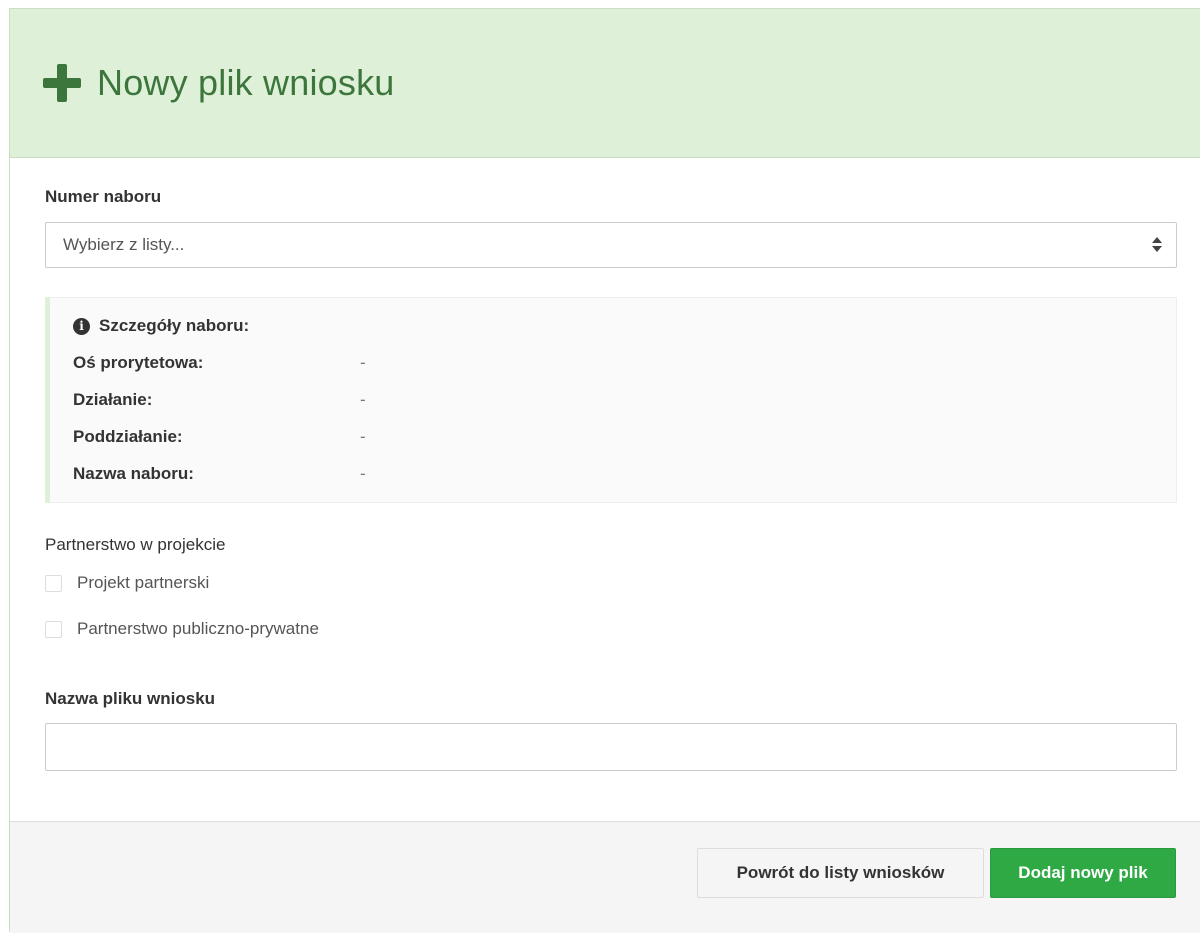 The image size is (1200, 933). Describe the element at coordinates (1157, 245) in the screenshot. I see `select-caret-icon` at that location.